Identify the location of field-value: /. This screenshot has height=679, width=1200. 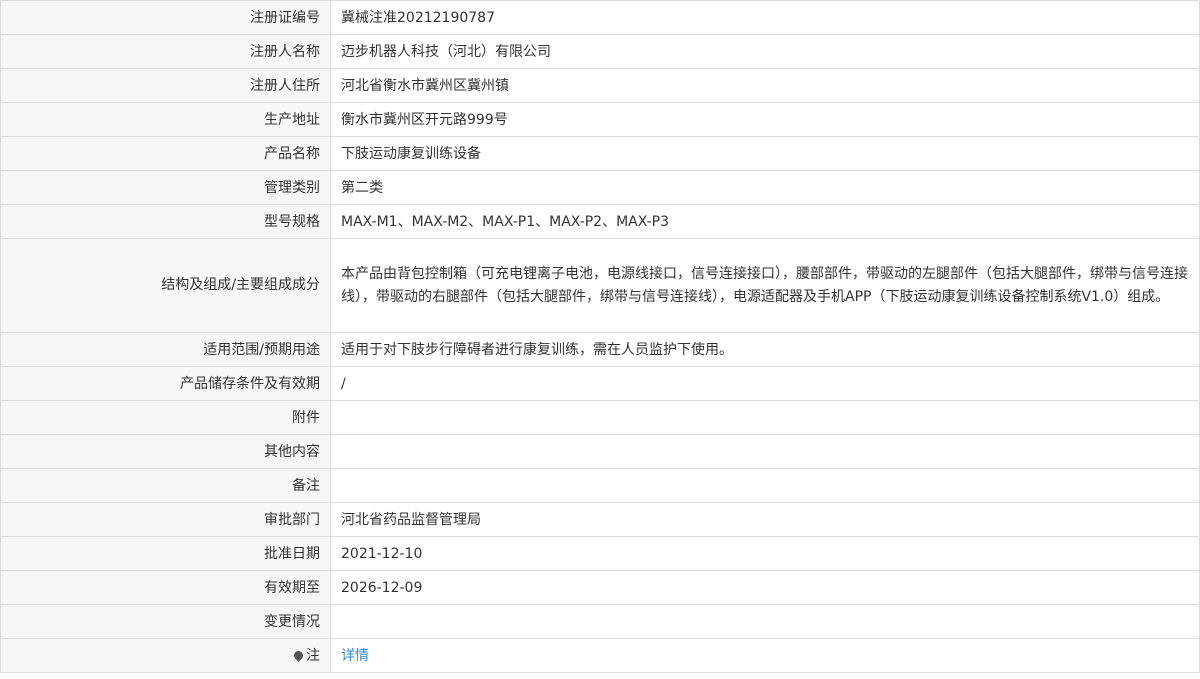
(765, 383).